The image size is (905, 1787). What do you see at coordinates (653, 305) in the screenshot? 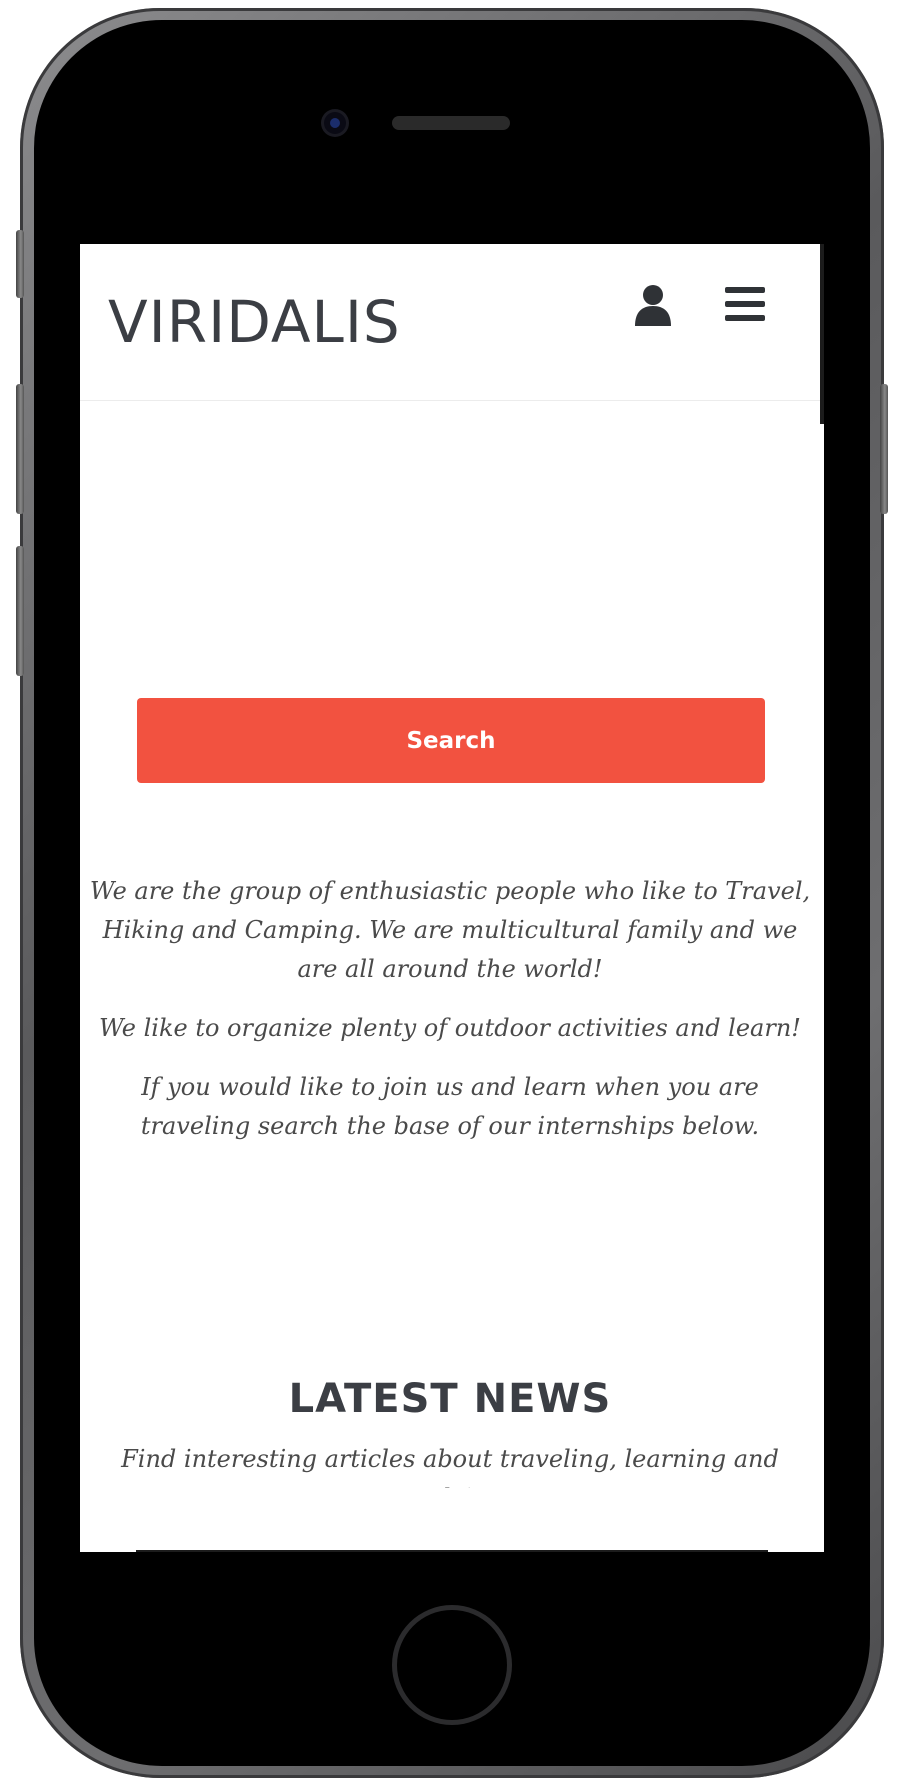
I see `user-icon` at bounding box center [653, 305].